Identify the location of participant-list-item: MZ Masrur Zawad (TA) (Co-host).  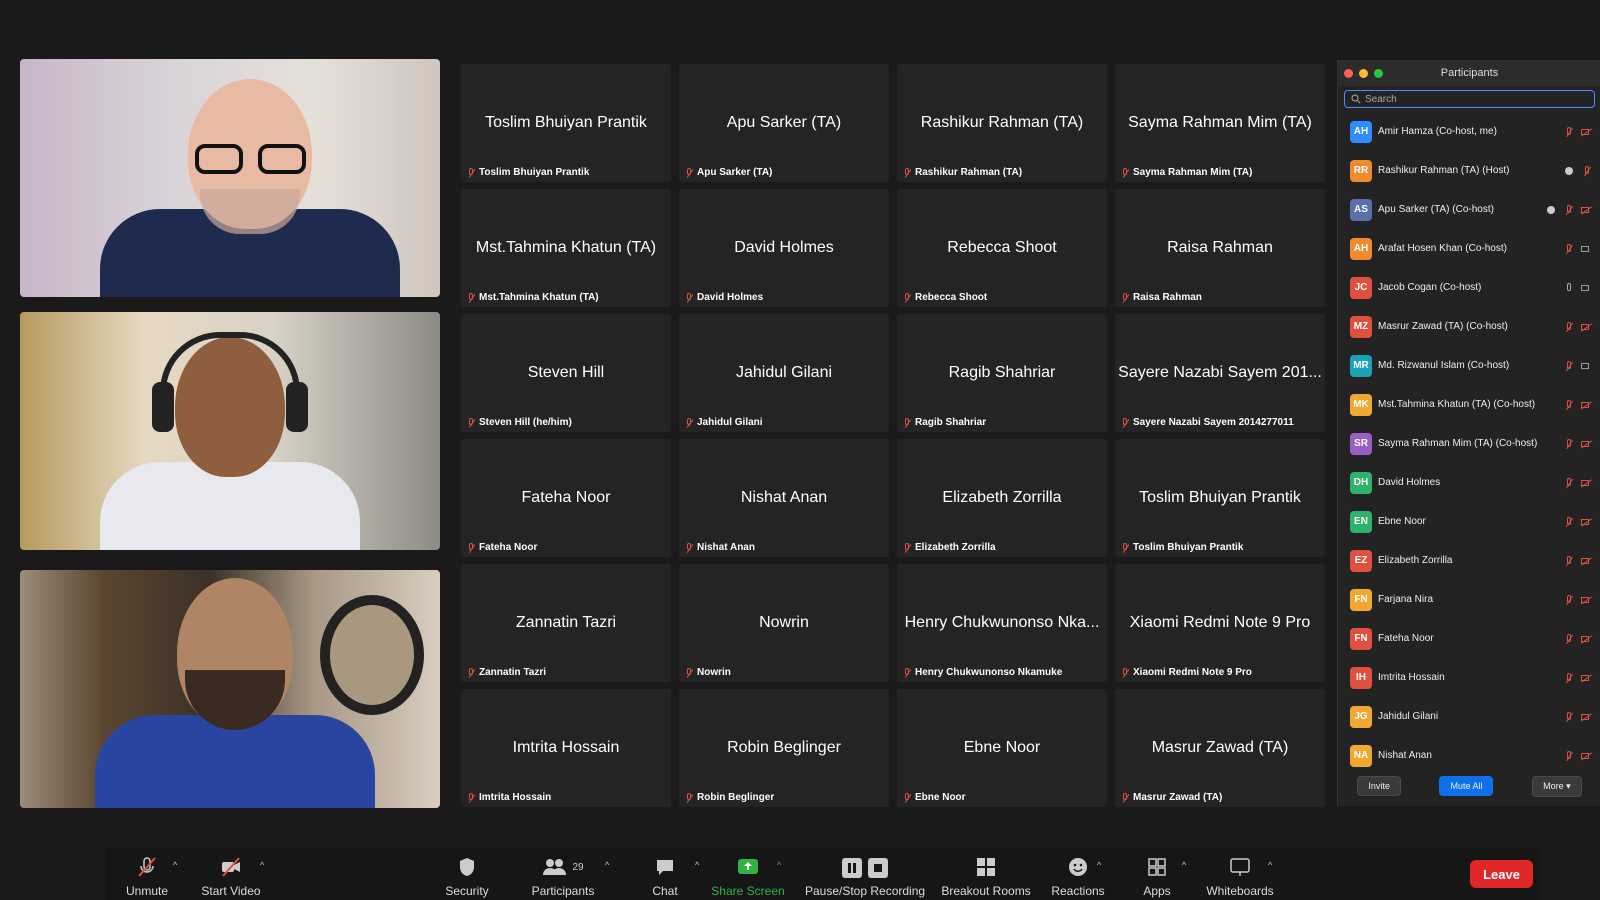
(1469, 326).